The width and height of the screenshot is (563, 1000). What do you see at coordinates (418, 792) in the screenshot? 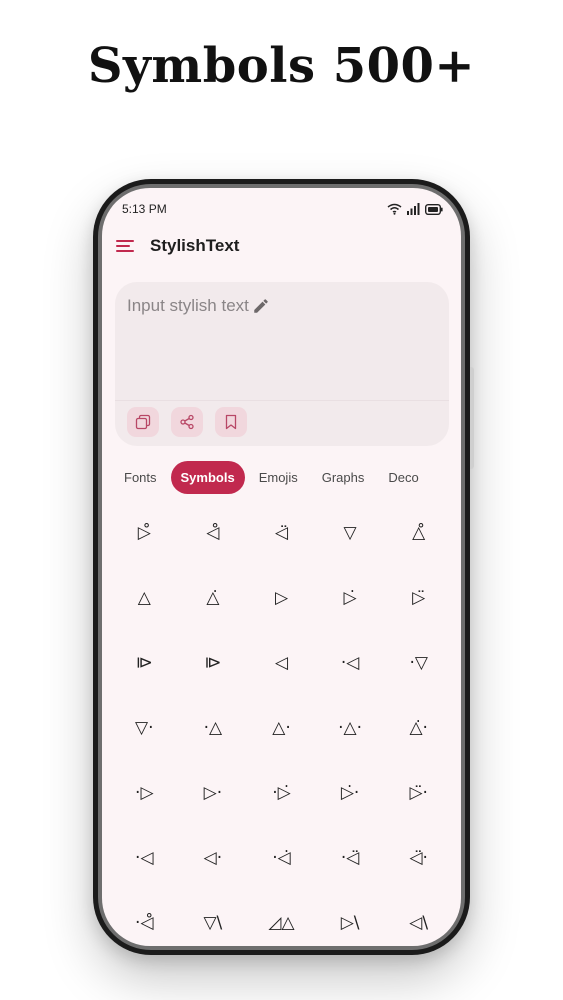
I see `symbol-item: ▷̈·` at bounding box center [418, 792].